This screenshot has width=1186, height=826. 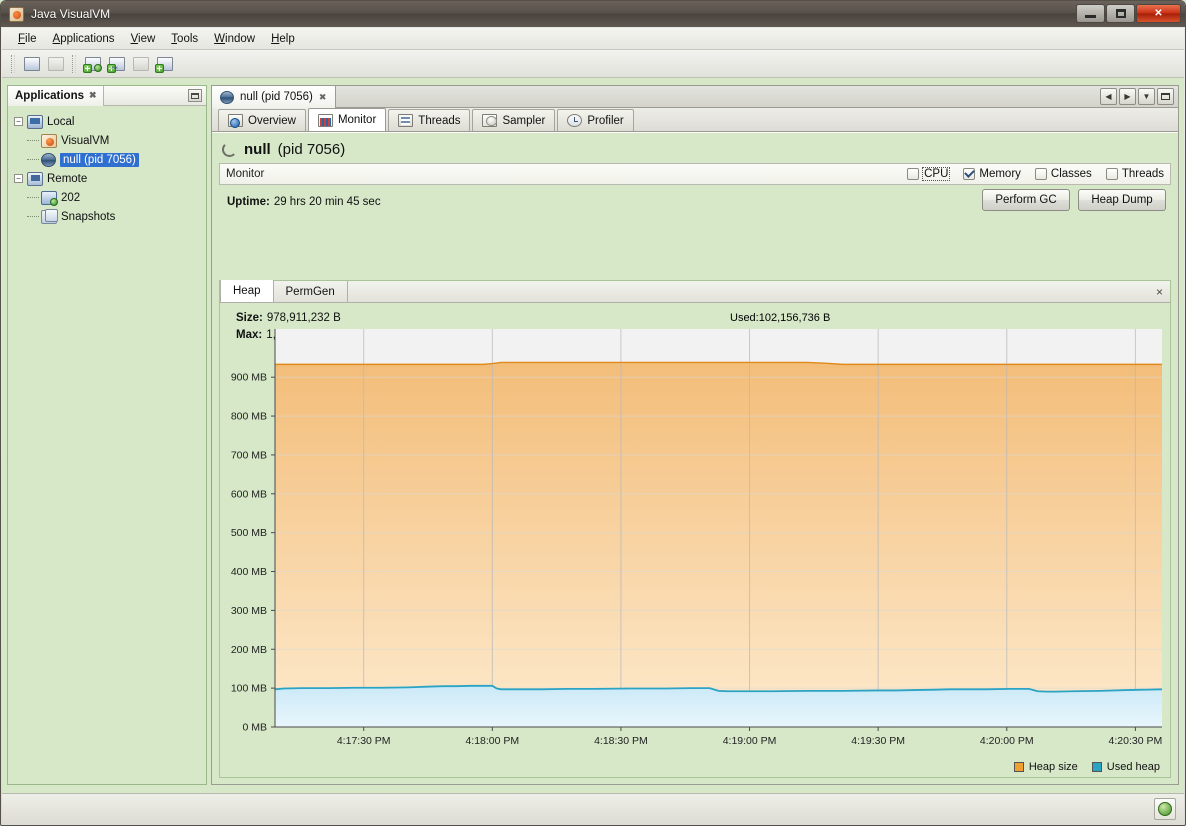 What do you see at coordinates (1159, 292) in the screenshot?
I see `close-icon: ×` at bounding box center [1159, 292].